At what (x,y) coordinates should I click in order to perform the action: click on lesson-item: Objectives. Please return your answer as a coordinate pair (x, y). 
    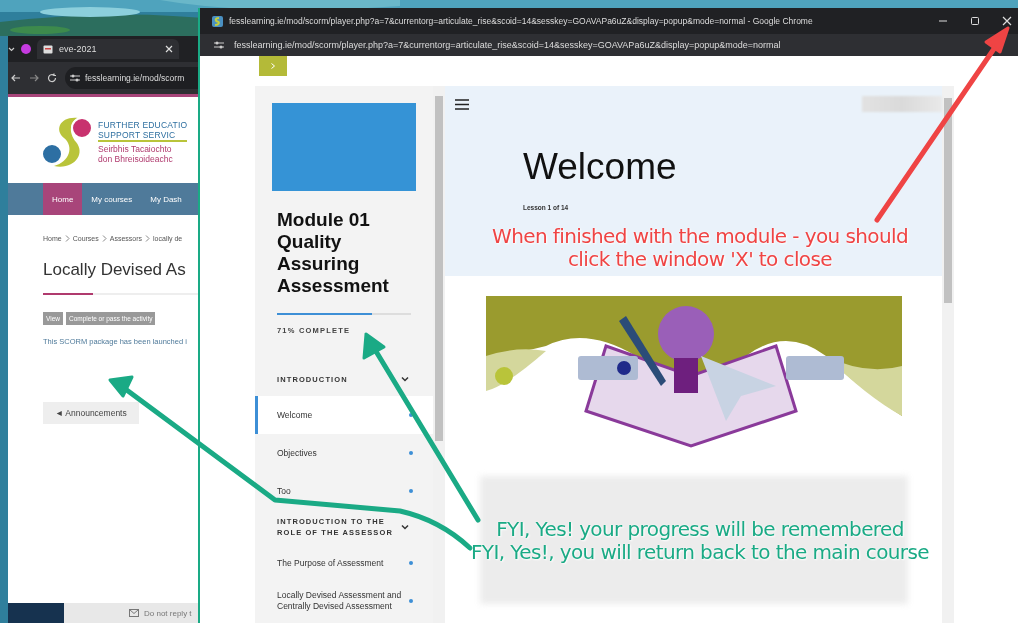
    Looking at the image, I should click on (344, 453).